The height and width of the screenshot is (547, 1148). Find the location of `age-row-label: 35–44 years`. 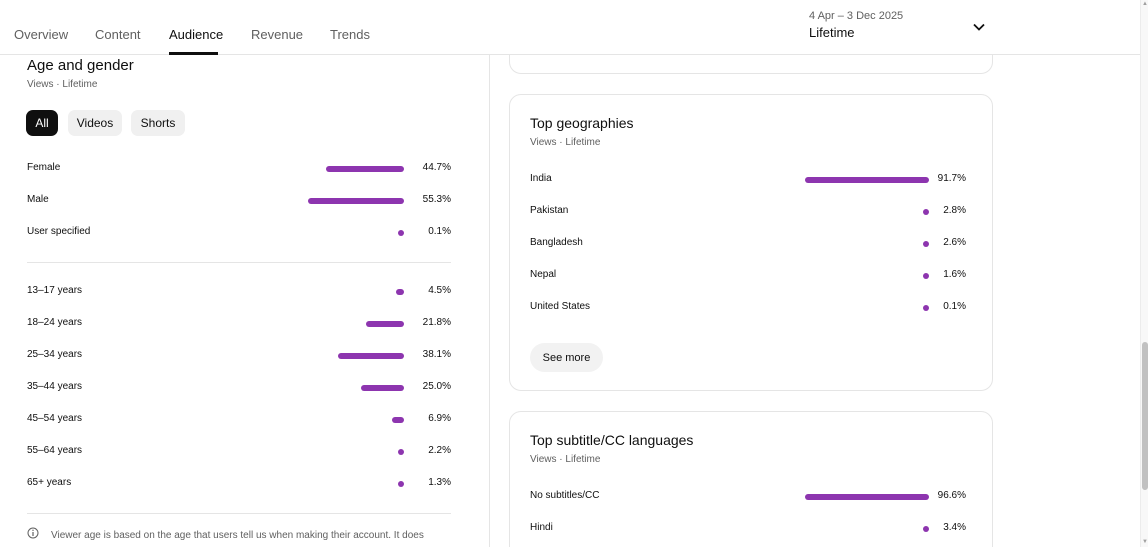

age-row-label: 35–44 years is located at coordinates (55, 386).